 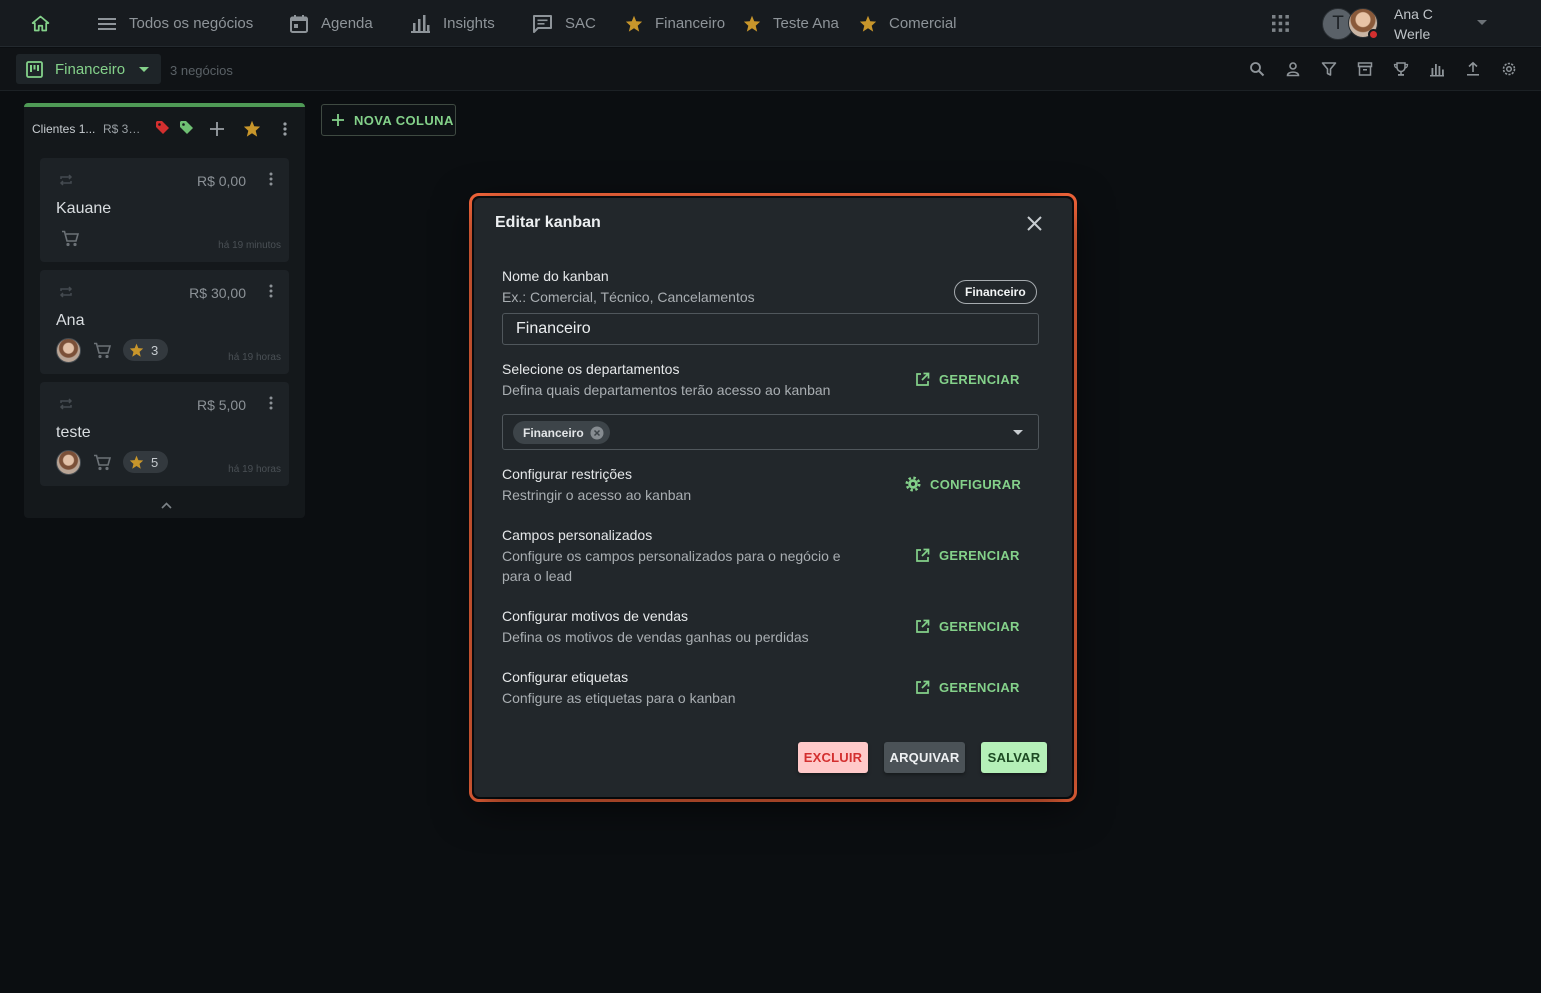 I want to click on deal-value: R$ 0,00, so click(x=221, y=181).